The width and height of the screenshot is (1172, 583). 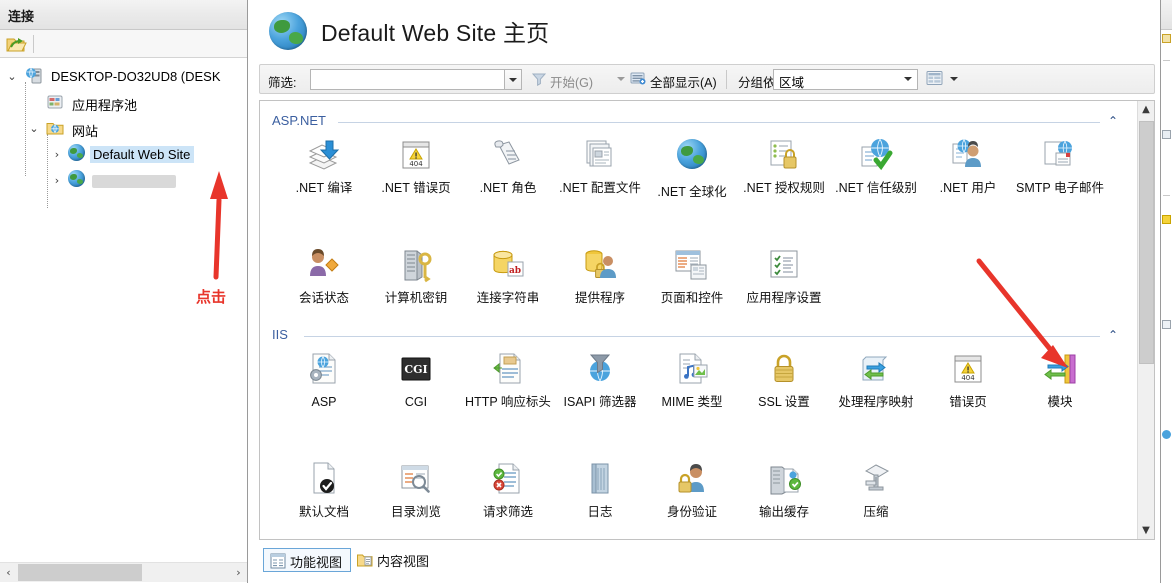 I want to click on view-tabs: 功能视图 内容视图, so click(x=509, y=562).